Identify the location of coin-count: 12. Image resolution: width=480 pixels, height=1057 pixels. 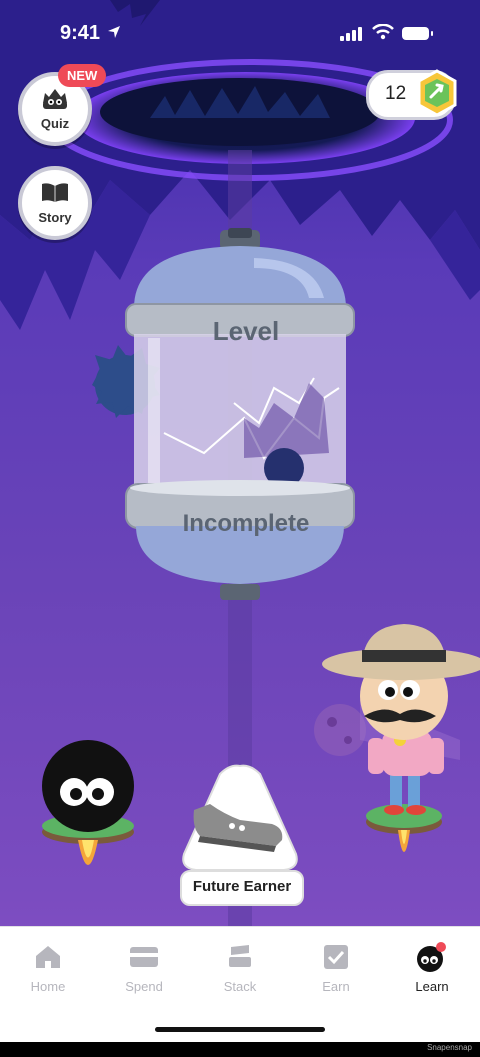
(396, 93).